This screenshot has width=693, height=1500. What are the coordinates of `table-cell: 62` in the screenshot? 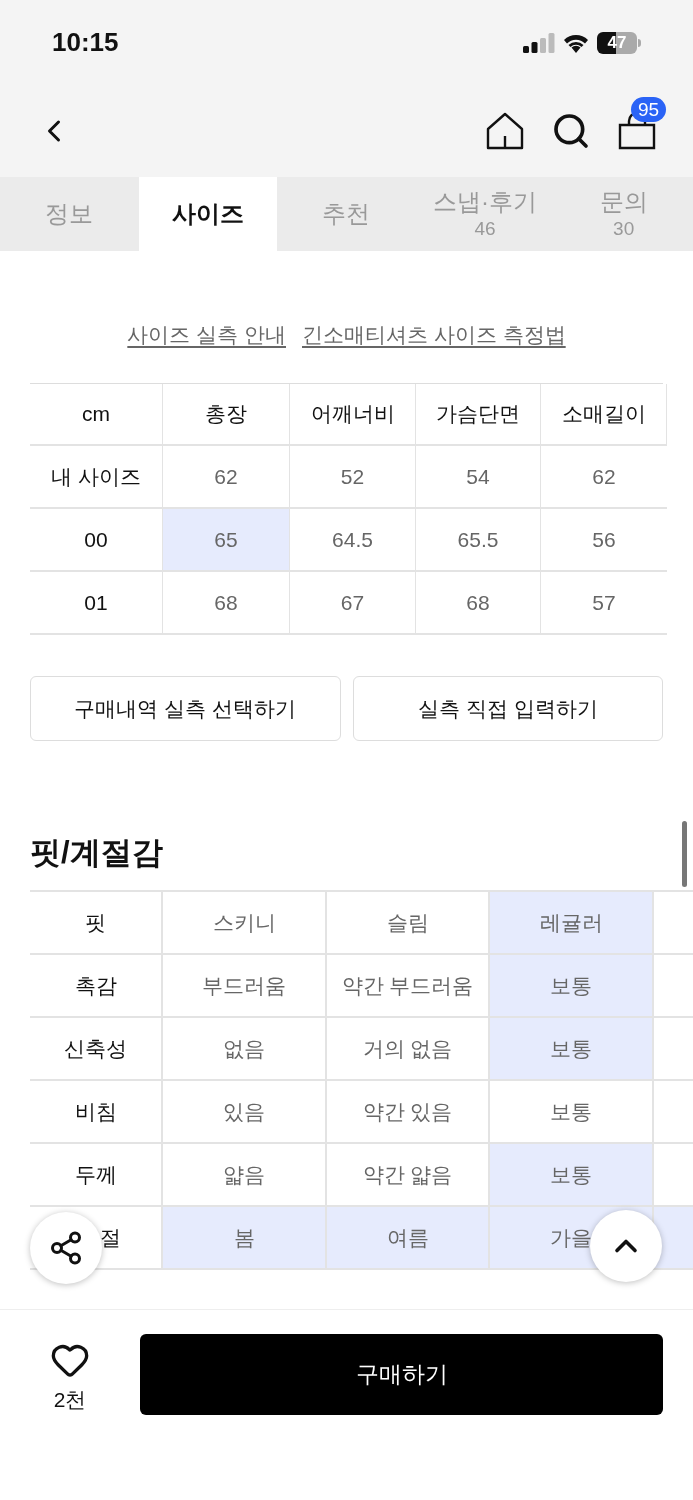 It's located at (226, 477).